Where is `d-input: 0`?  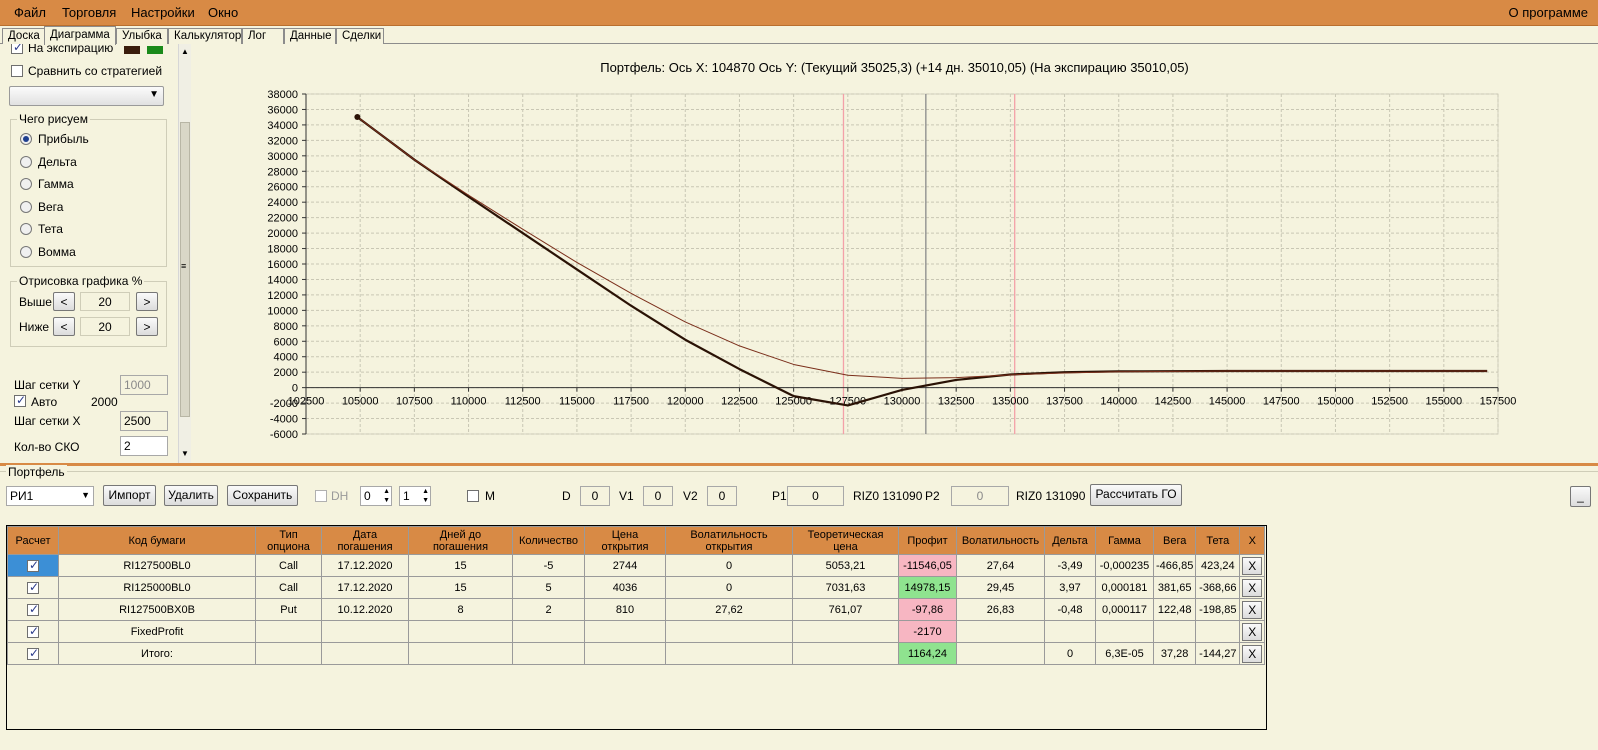 d-input: 0 is located at coordinates (595, 496).